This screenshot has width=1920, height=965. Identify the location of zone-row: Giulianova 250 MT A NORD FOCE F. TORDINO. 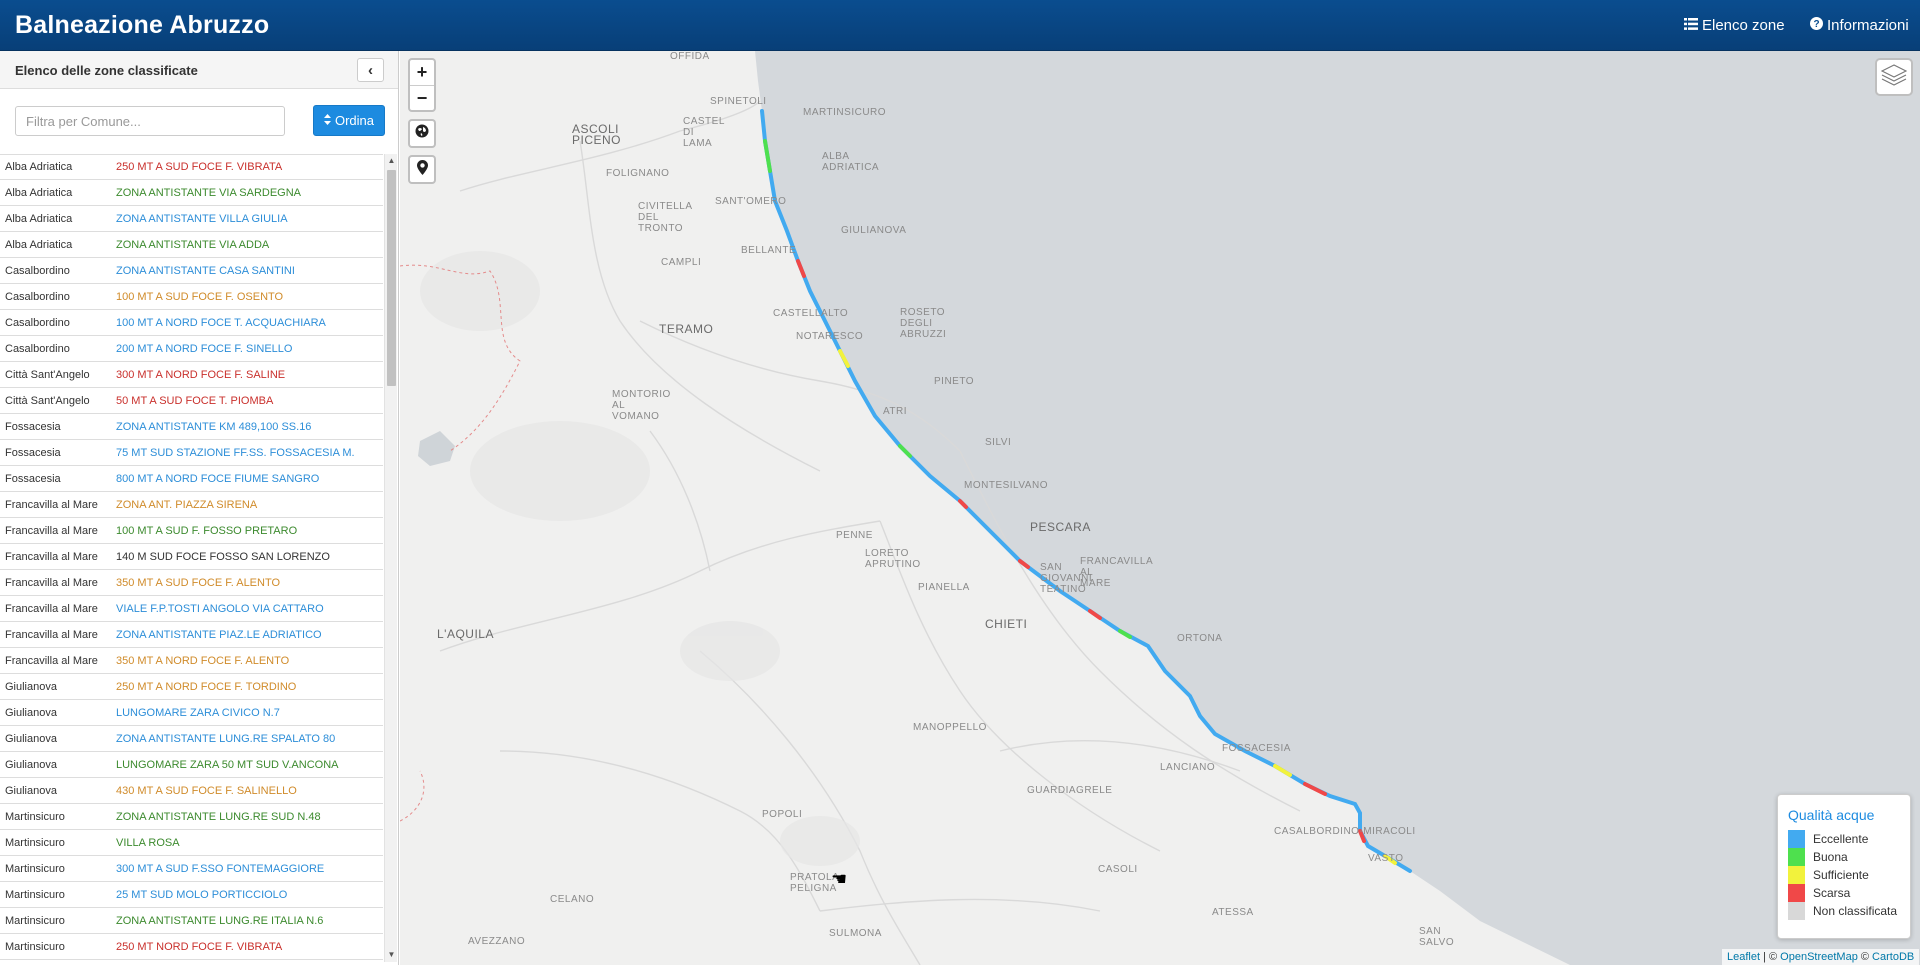
(191, 687).